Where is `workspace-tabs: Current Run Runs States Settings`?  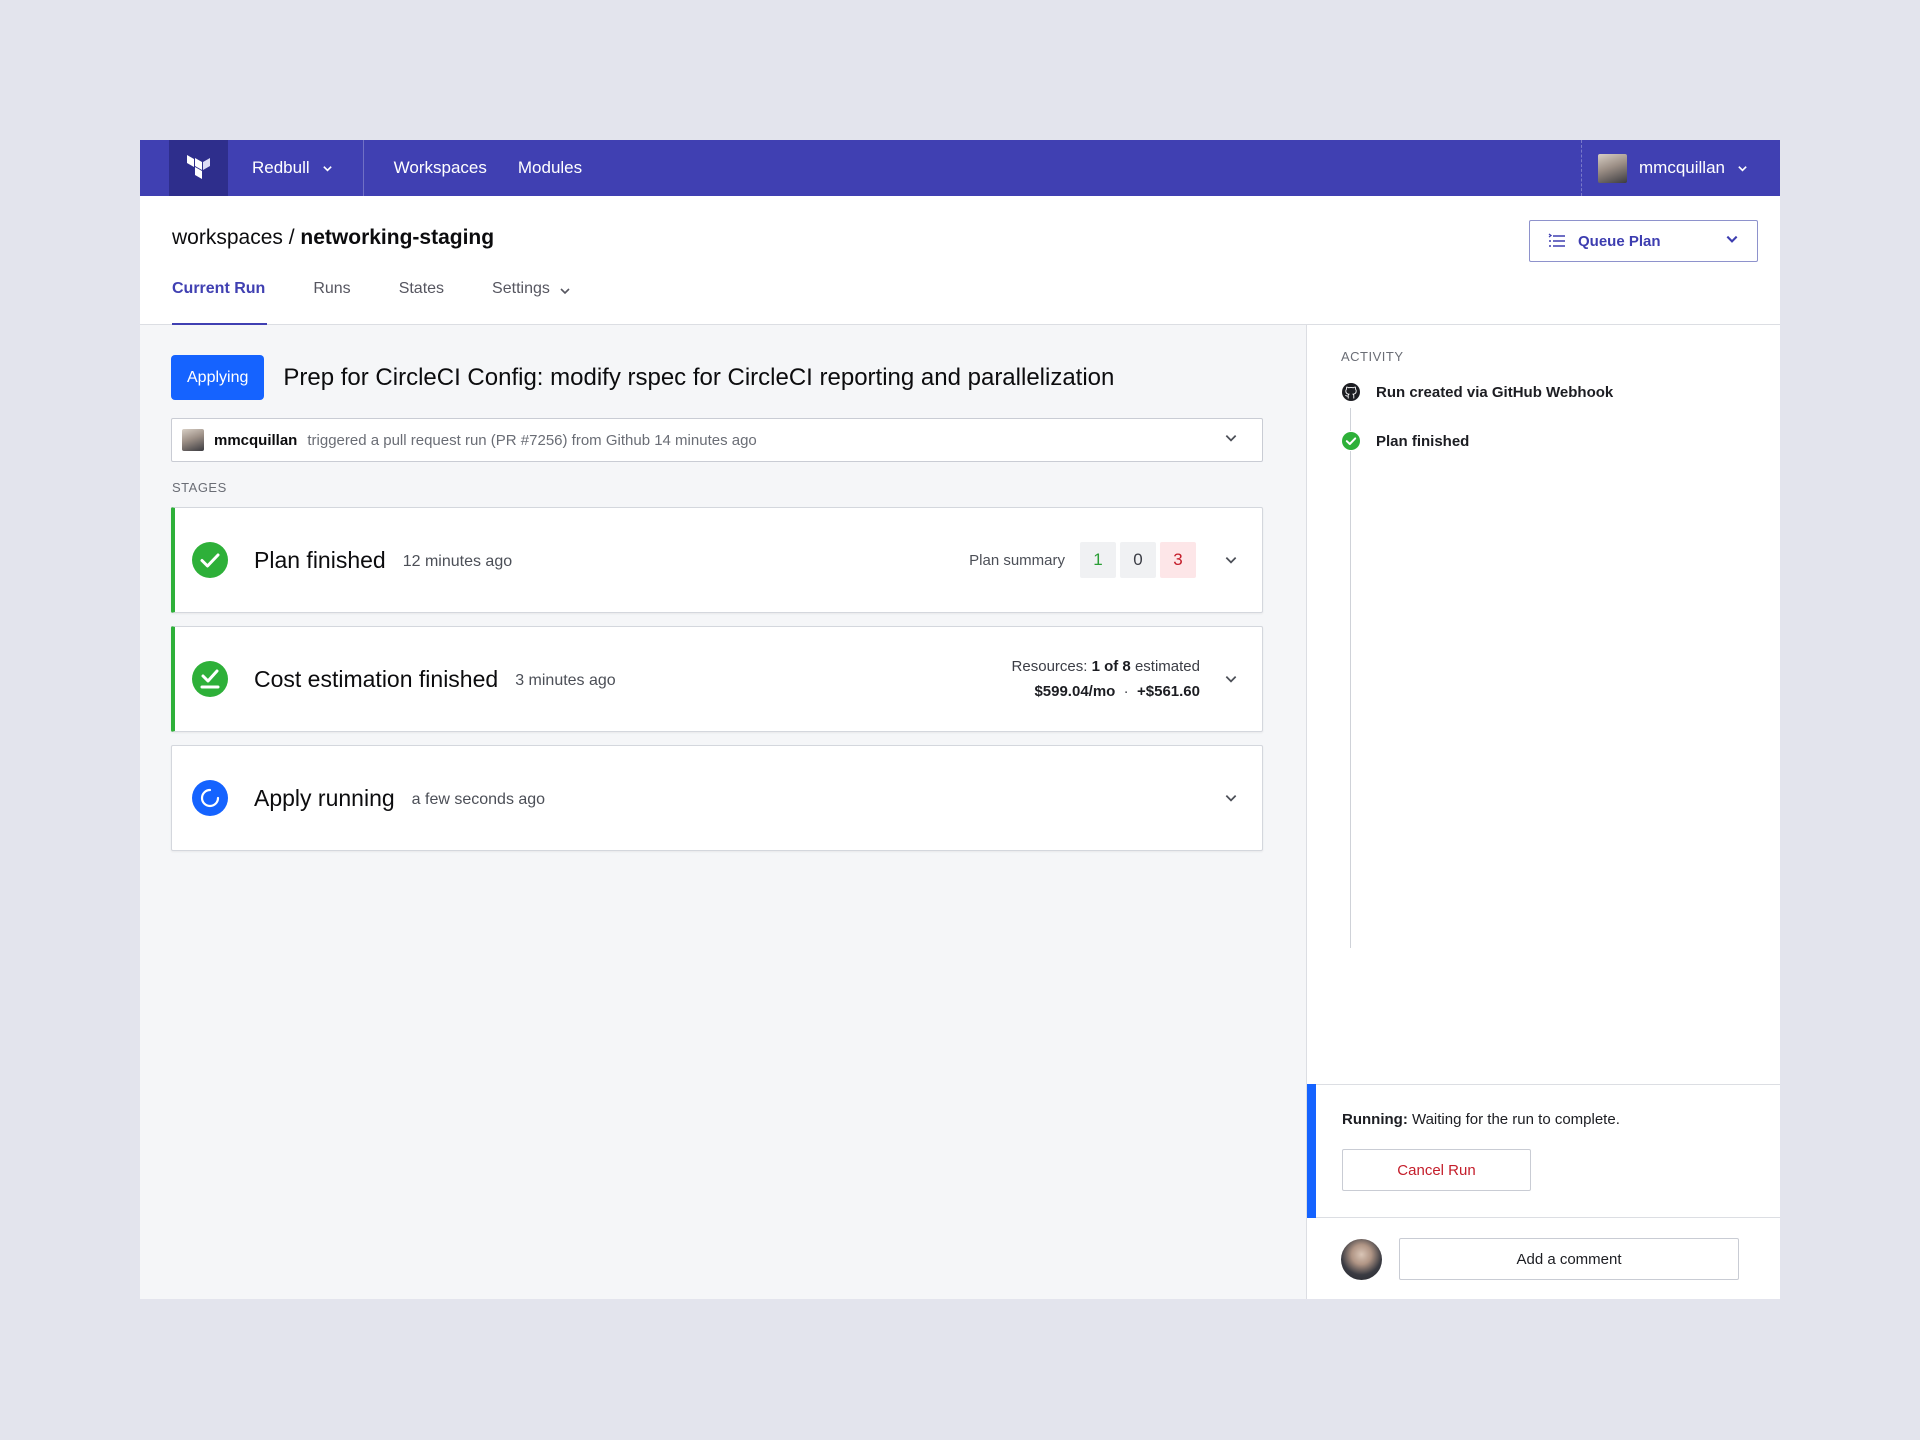
workspace-tabs: Current Run Runs States Settings is located at coordinates (371, 302).